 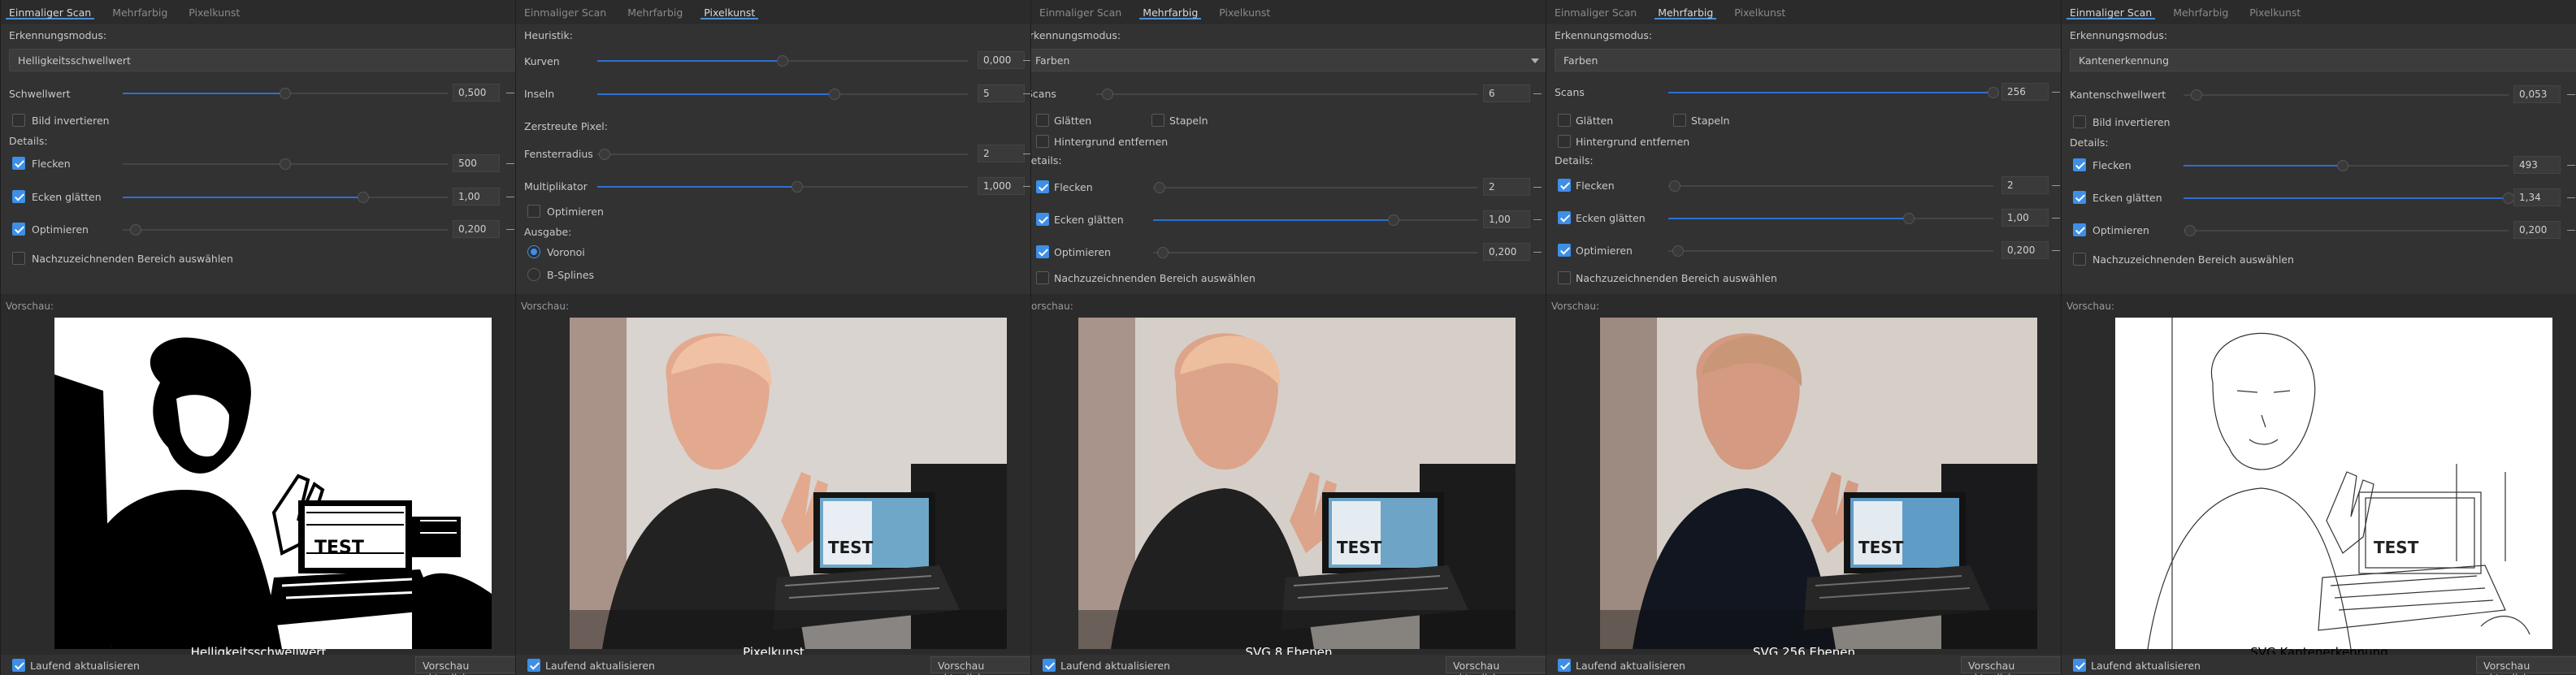 What do you see at coordinates (2025, 92) in the screenshot?
I see `scans-spin: 256` at bounding box center [2025, 92].